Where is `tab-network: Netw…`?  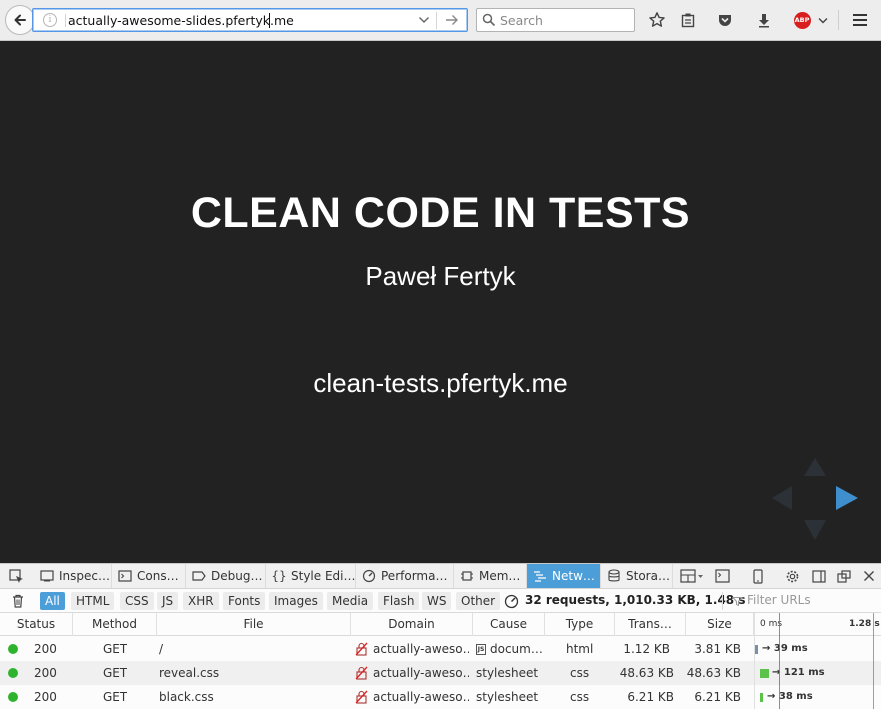 tab-network: Netw… is located at coordinates (564, 576).